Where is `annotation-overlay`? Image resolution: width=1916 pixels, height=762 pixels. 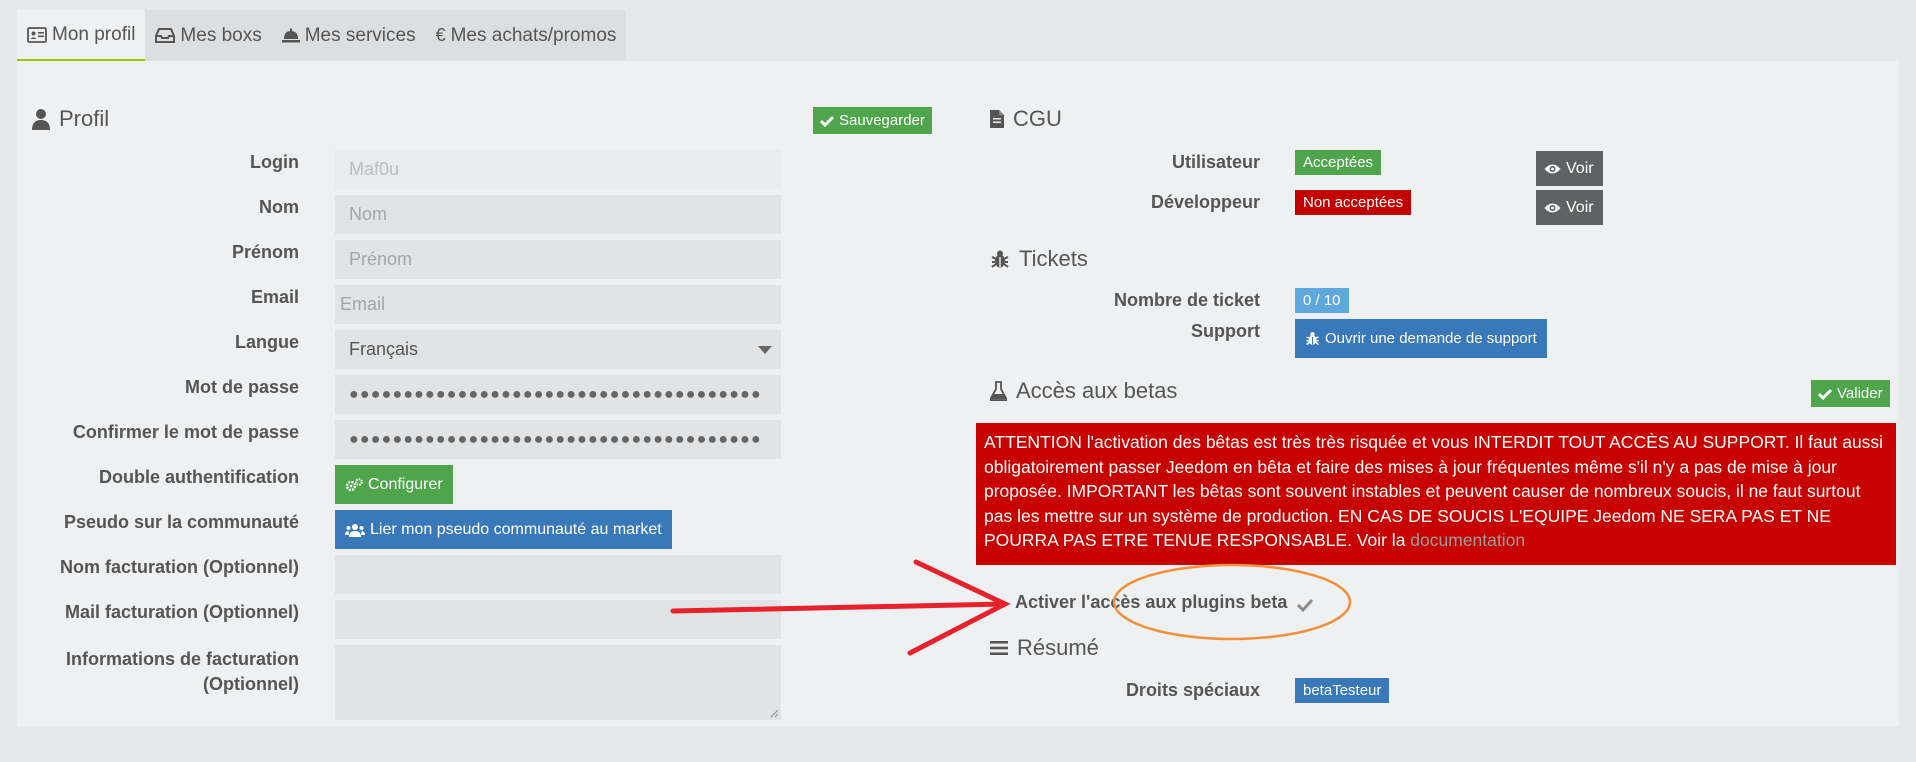
annotation-overlay is located at coordinates (1011, 607).